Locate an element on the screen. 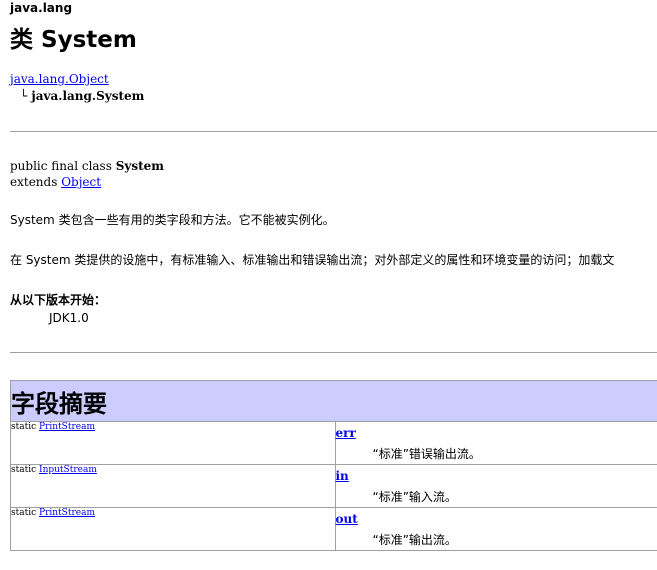 This screenshot has width=657, height=570. field-detail-cell: in “标准”输入流。 is located at coordinates (495, 486).